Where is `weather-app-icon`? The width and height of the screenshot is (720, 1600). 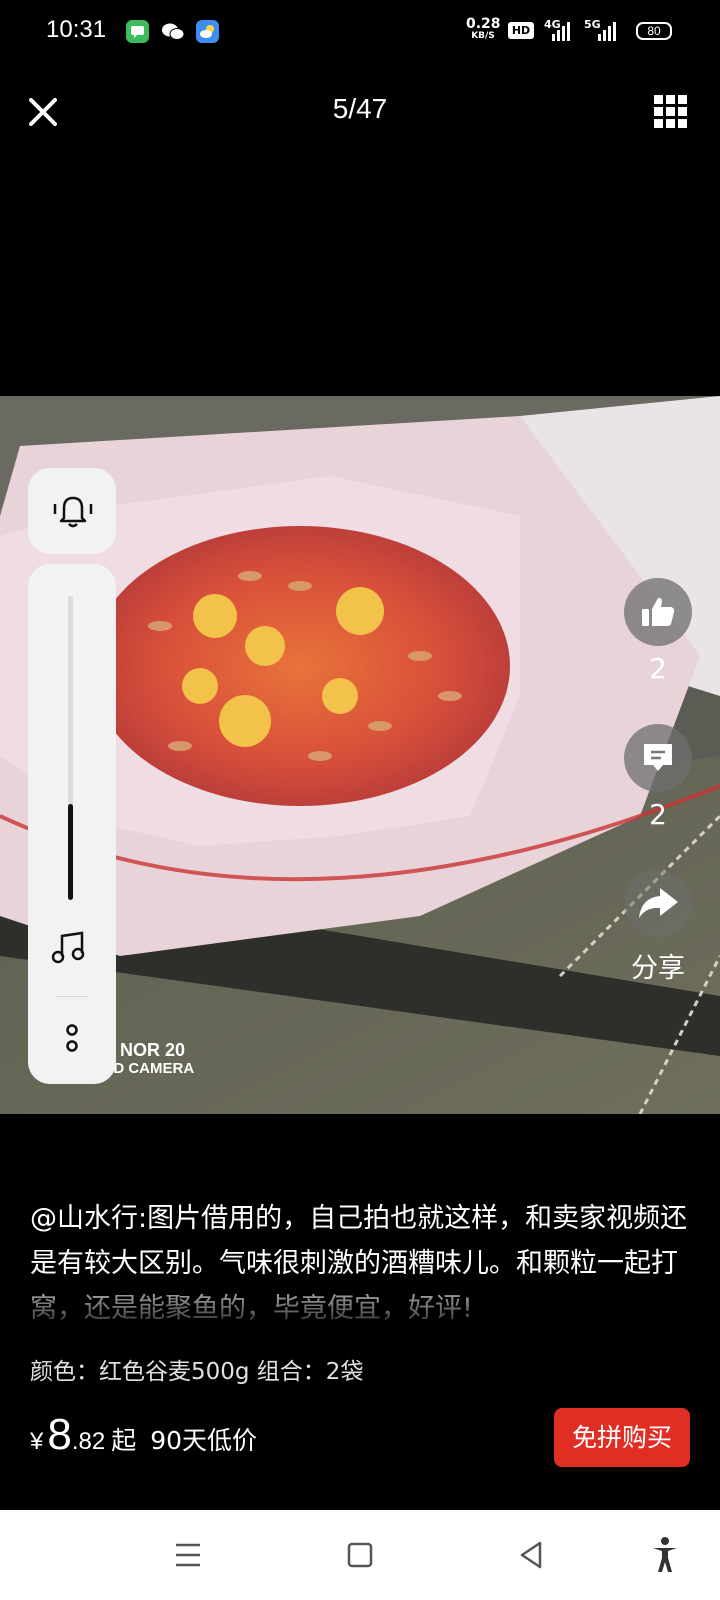
weather-app-icon is located at coordinates (207, 31).